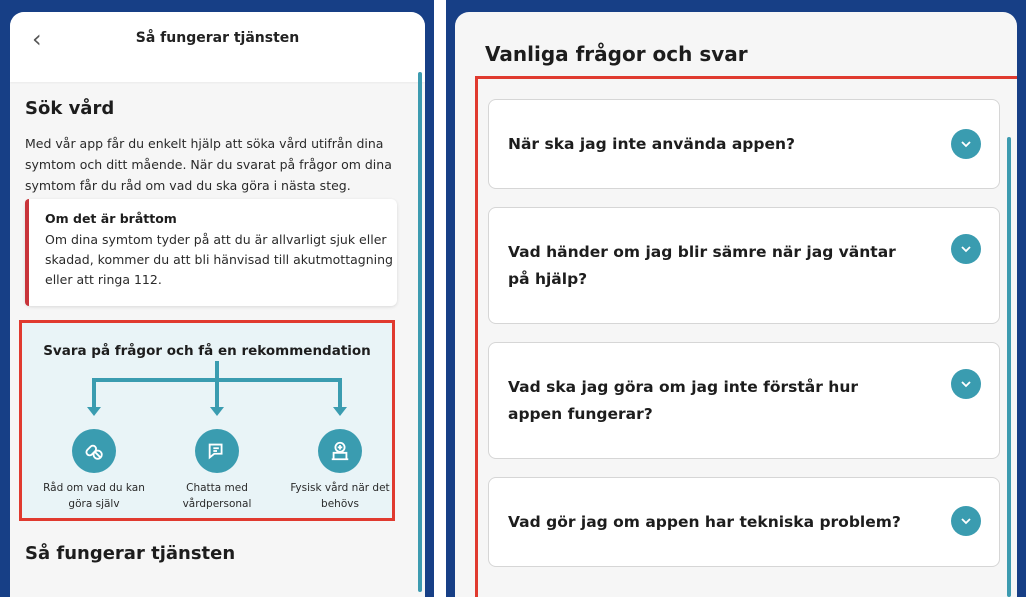 Image resolution: width=1026 pixels, height=597 pixels. What do you see at coordinates (111, 218) in the screenshot?
I see `alert-title: Om det är bråttom` at bounding box center [111, 218].